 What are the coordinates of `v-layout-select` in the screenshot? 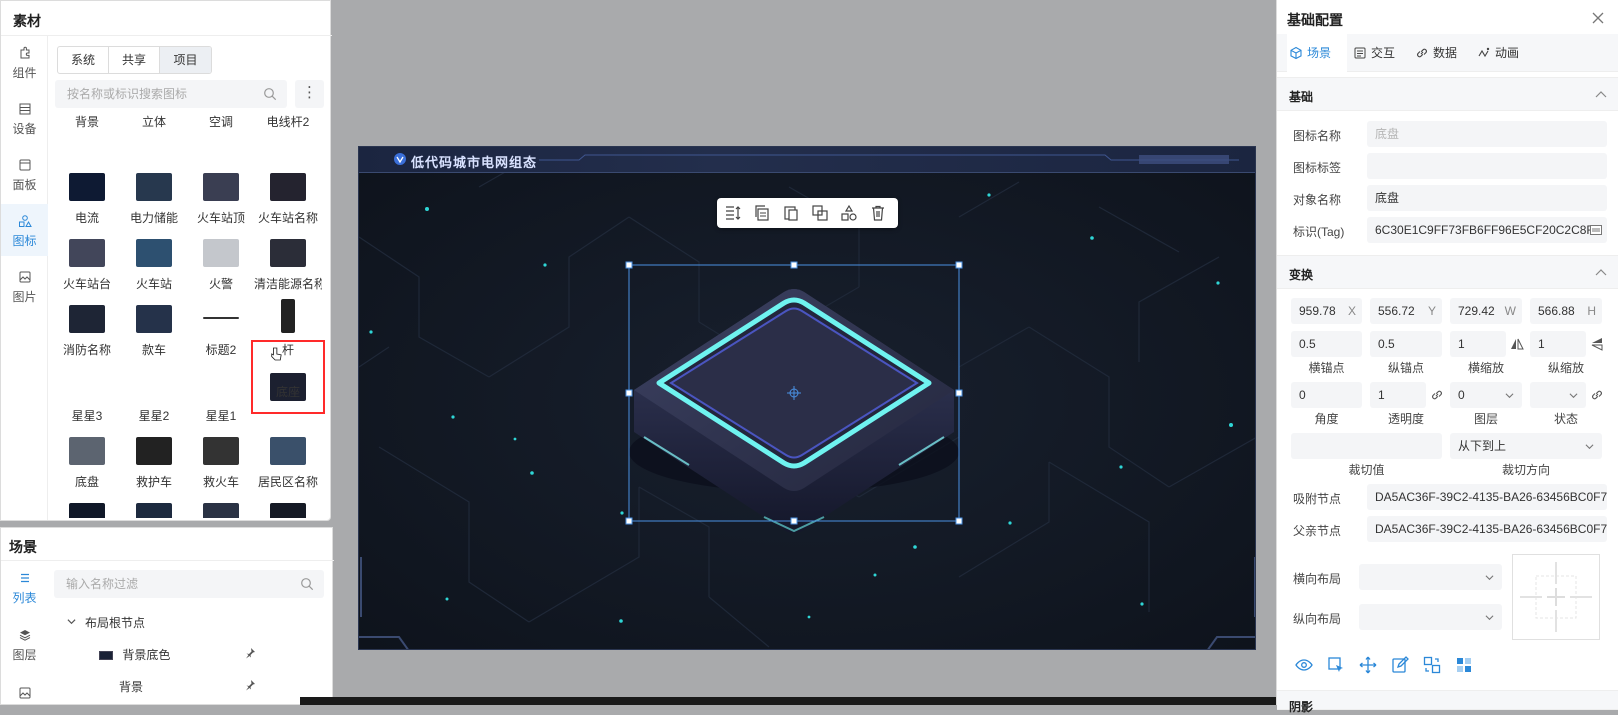 It's located at (1430, 617).